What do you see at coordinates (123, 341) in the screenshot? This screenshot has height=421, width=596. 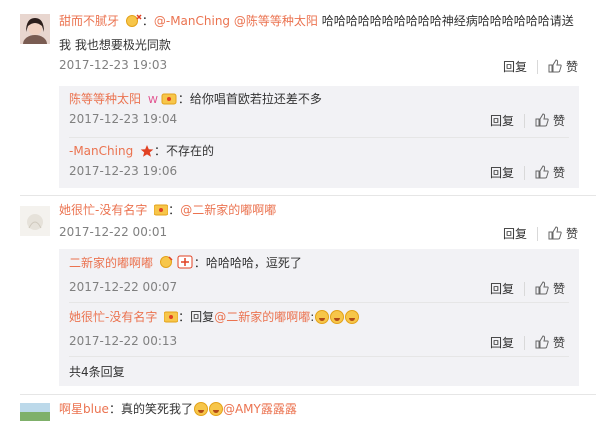 I see `reply-timestamp: 2017-12-22 00:13` at bounding box center [123, 341].